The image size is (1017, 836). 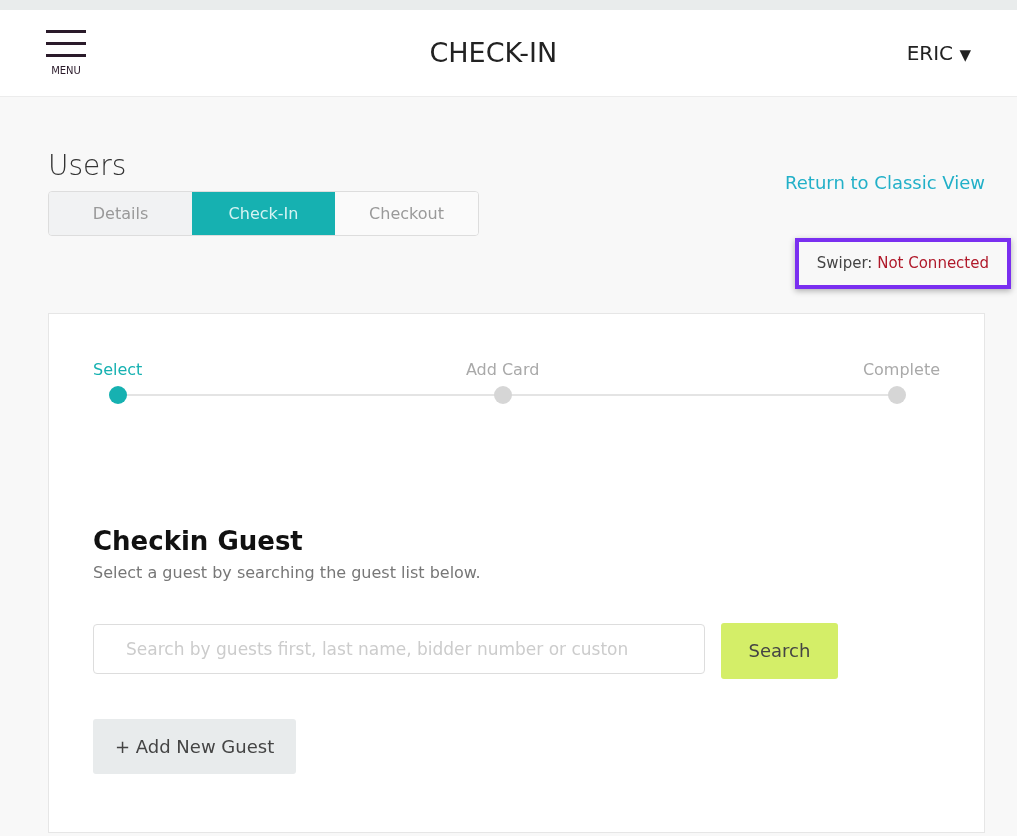 I want to click on page-title: CHECK-IN, so click(x=493, y=52).